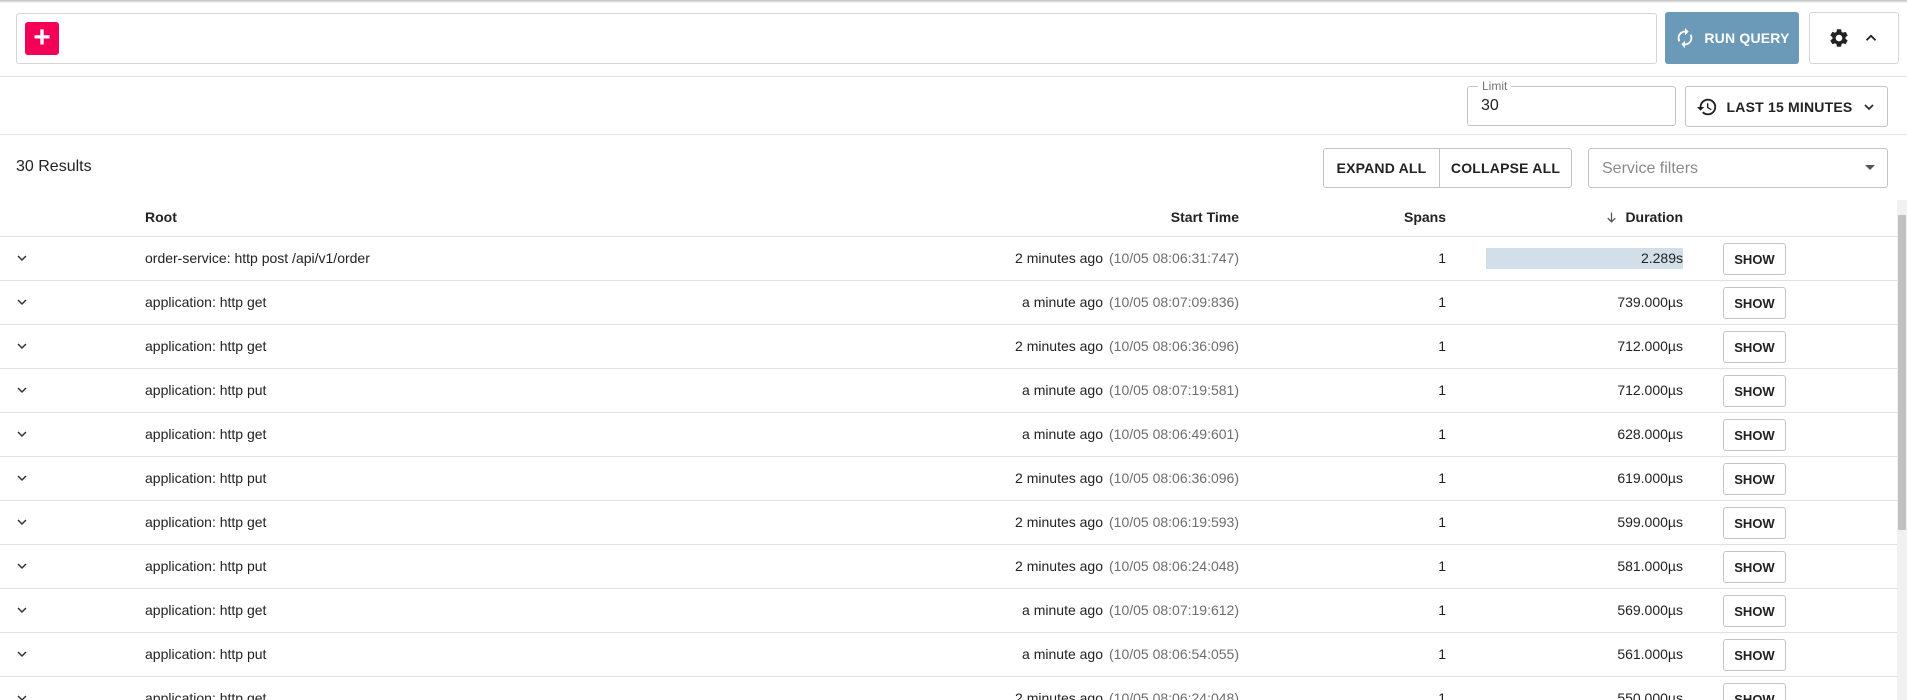  Describe the element at coordinates (1505, 168) in the screenshot. I see `collapse-all-button: COLLAPSE ALL` at that location.